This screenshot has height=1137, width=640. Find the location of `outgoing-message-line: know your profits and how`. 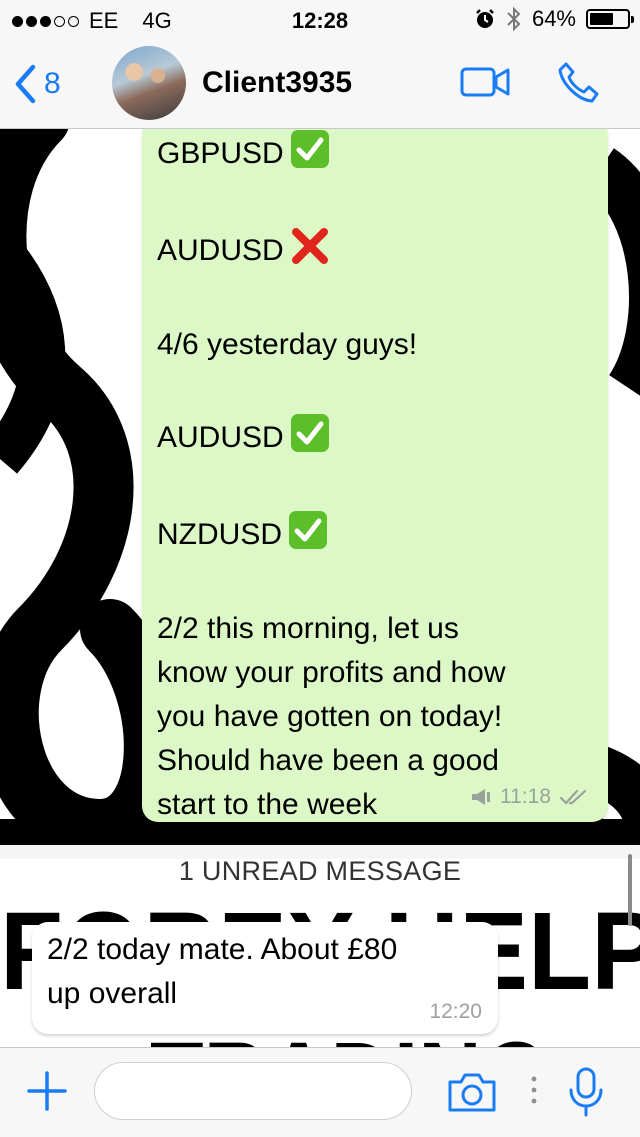

outgoing-message-line: know your profits and how is located at coordinates (331, 672).